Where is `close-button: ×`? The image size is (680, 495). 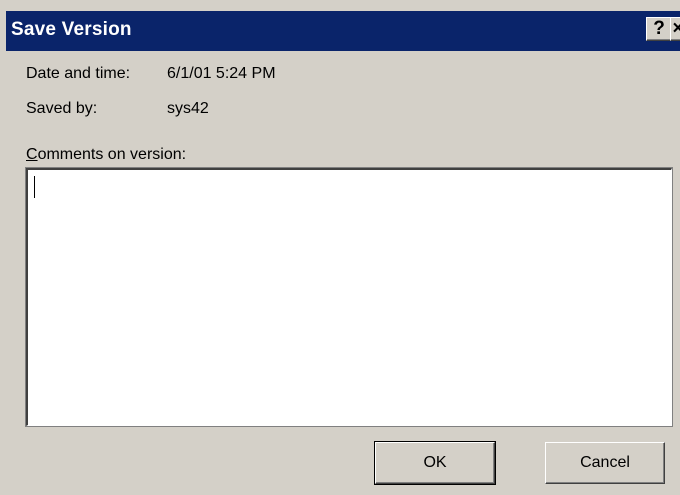
close-button: × is located at coordinates (675, 29).